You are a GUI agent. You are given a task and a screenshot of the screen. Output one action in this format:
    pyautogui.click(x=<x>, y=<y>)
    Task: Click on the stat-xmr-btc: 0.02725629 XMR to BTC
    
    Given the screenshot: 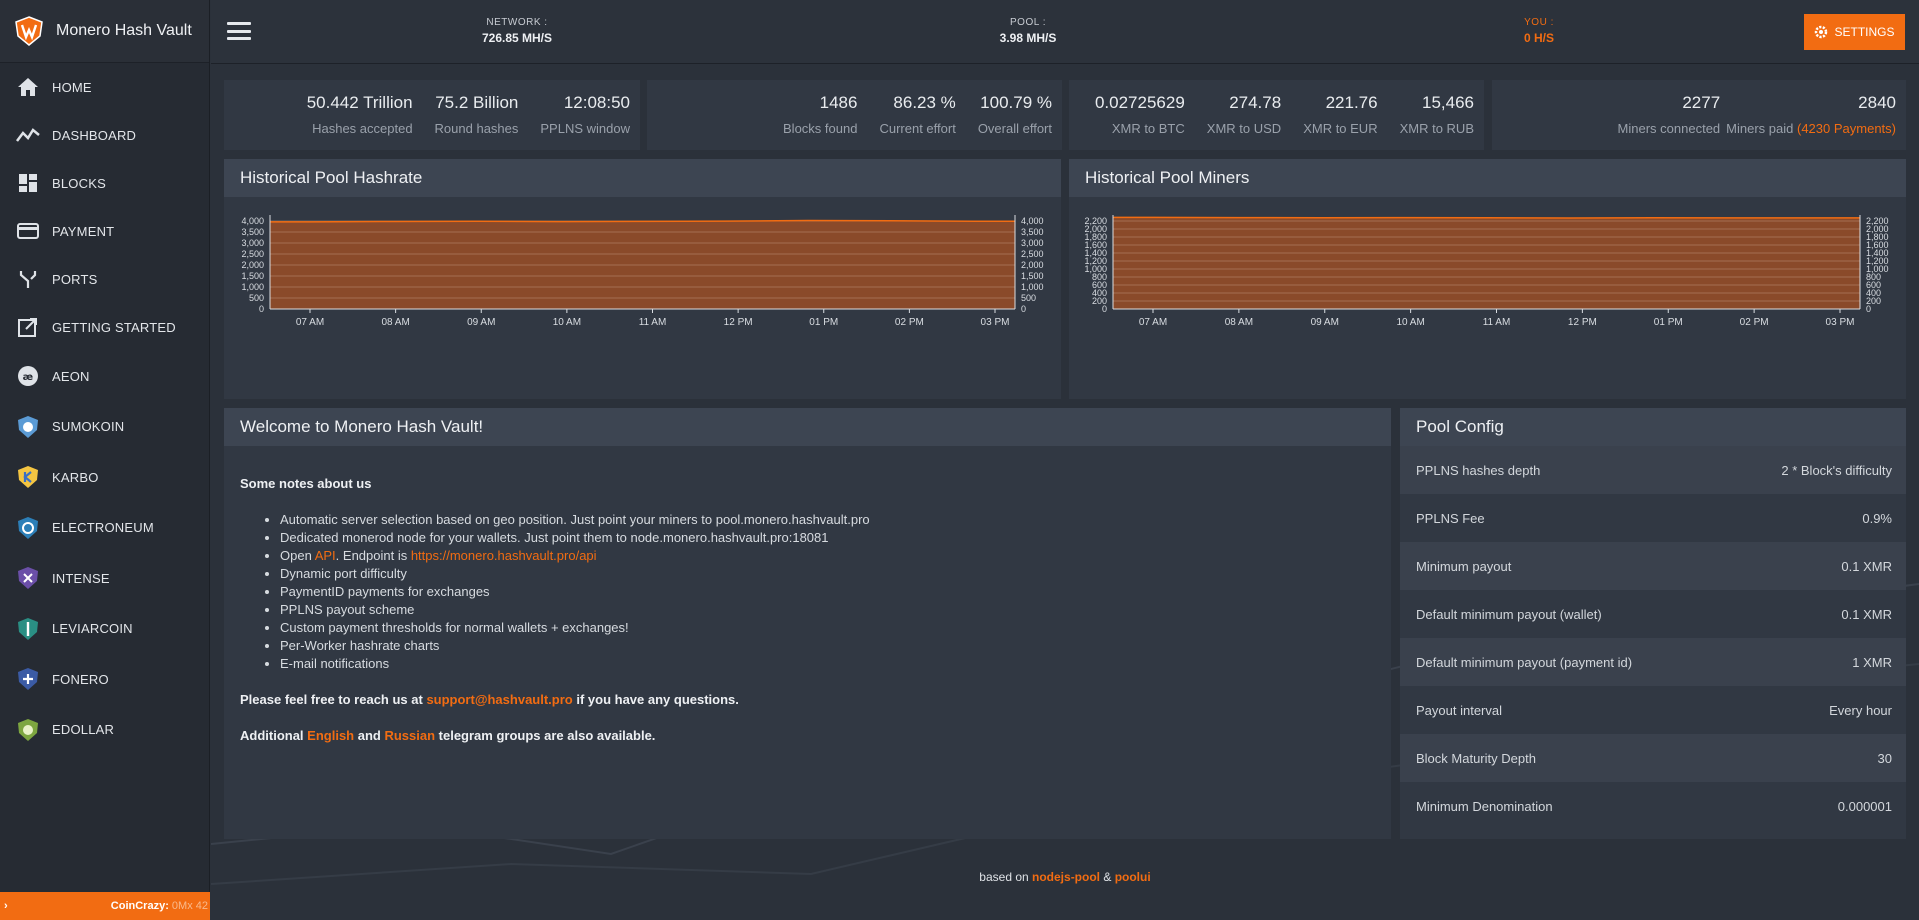 What is the action you would take?
    pyautogui.click(x=1140, y=108)
    